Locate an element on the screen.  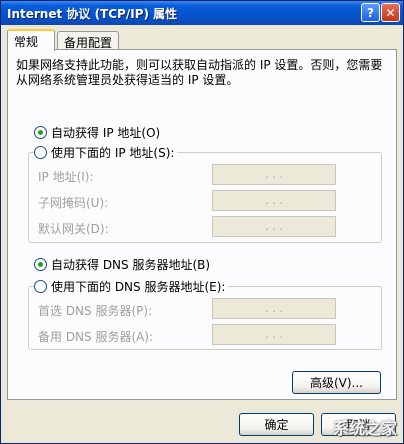
title-bar: Internet 协议 (TCP/IP) 属性 ? ✕ is located at coordinates (202, 13).